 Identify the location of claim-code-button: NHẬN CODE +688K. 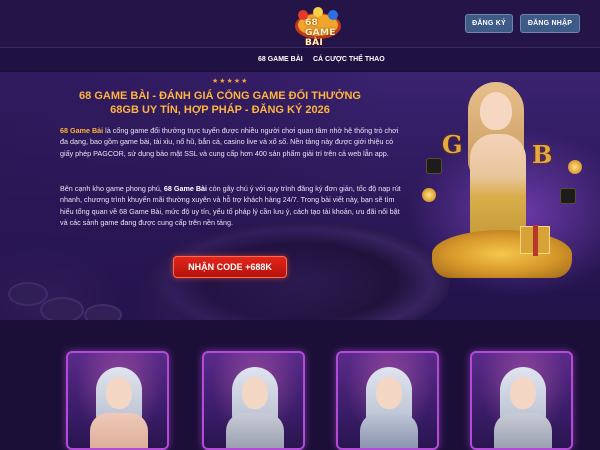
(230, 267).